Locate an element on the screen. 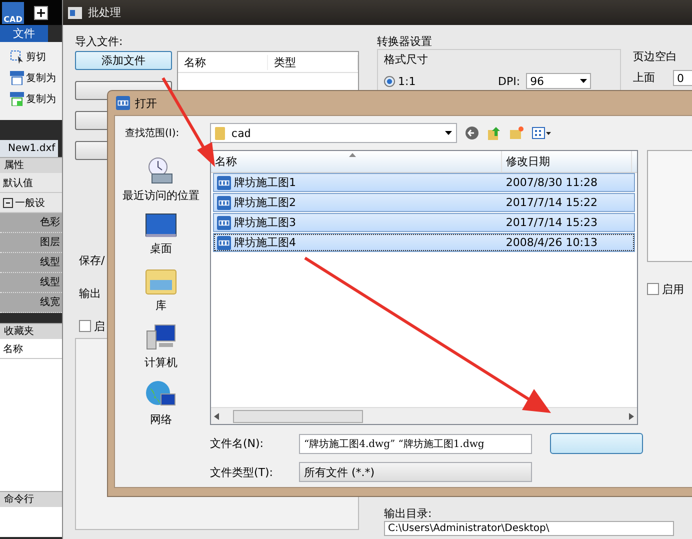 The height and width of the screenshot is (539, 692). file-date: 2017/7/14 15:23 is located at coordinates (551, 222).